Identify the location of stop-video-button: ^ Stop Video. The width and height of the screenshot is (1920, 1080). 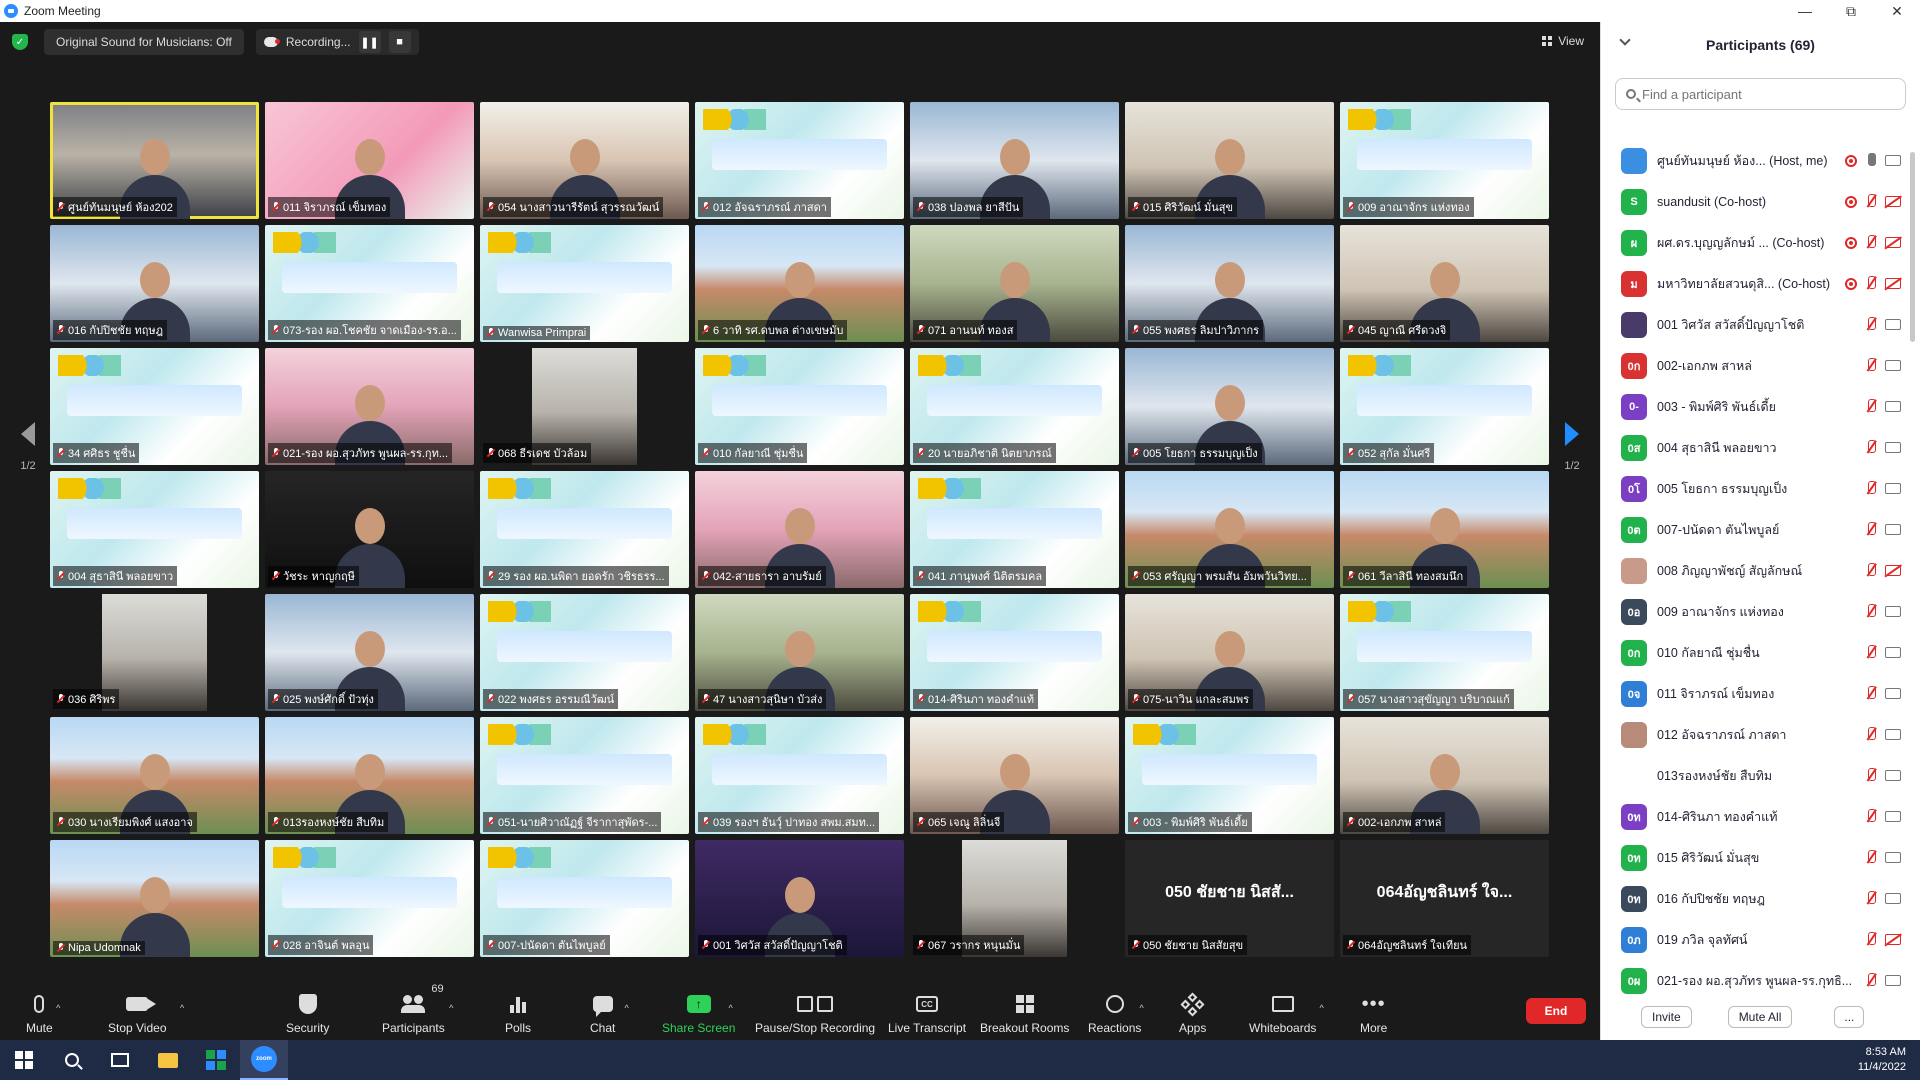
(146, 1010).